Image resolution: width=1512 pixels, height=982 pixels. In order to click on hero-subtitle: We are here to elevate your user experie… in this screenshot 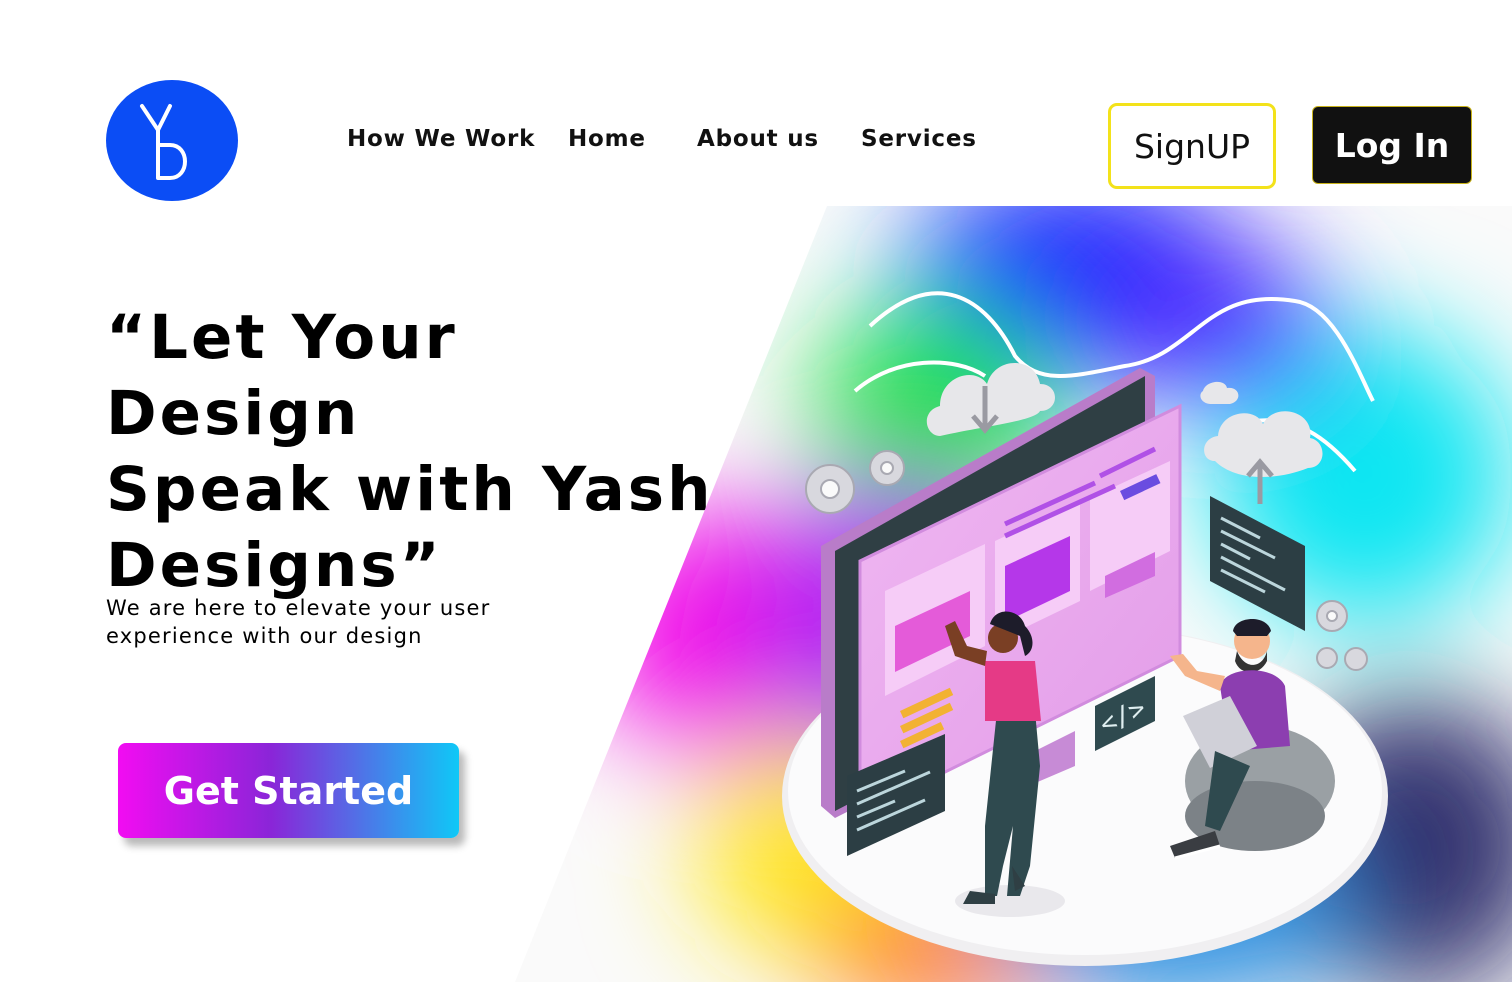, I will do `click(298, 622)`.